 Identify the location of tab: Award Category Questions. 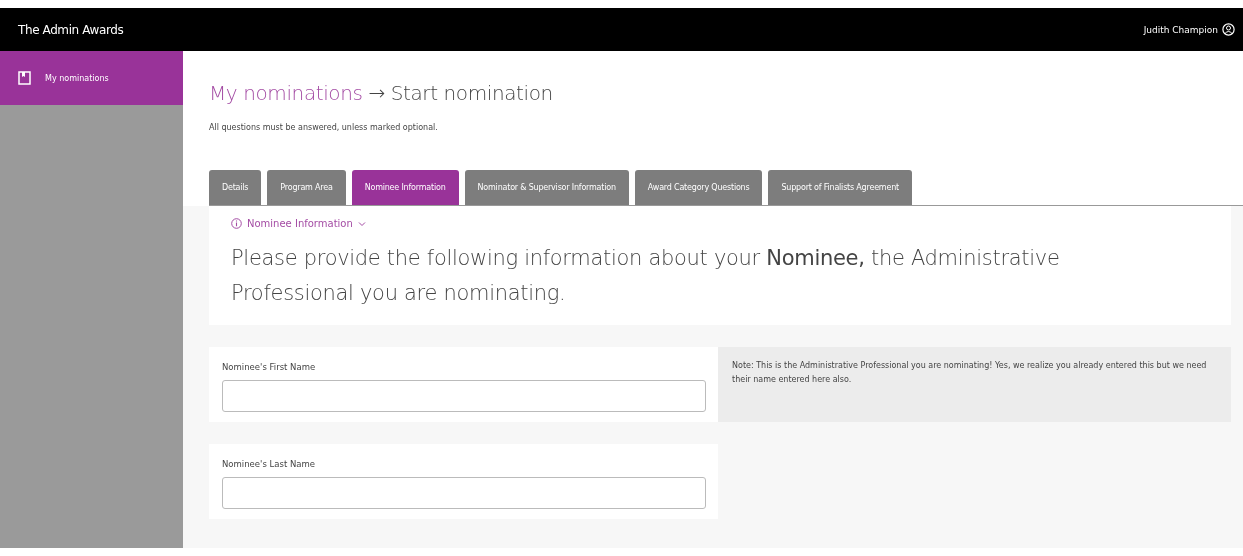
(698, 187).